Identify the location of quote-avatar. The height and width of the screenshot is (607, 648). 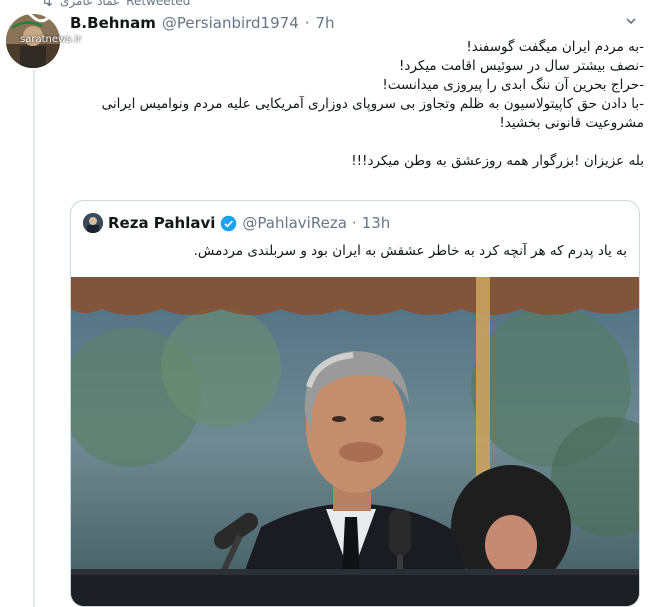
(93, 223).